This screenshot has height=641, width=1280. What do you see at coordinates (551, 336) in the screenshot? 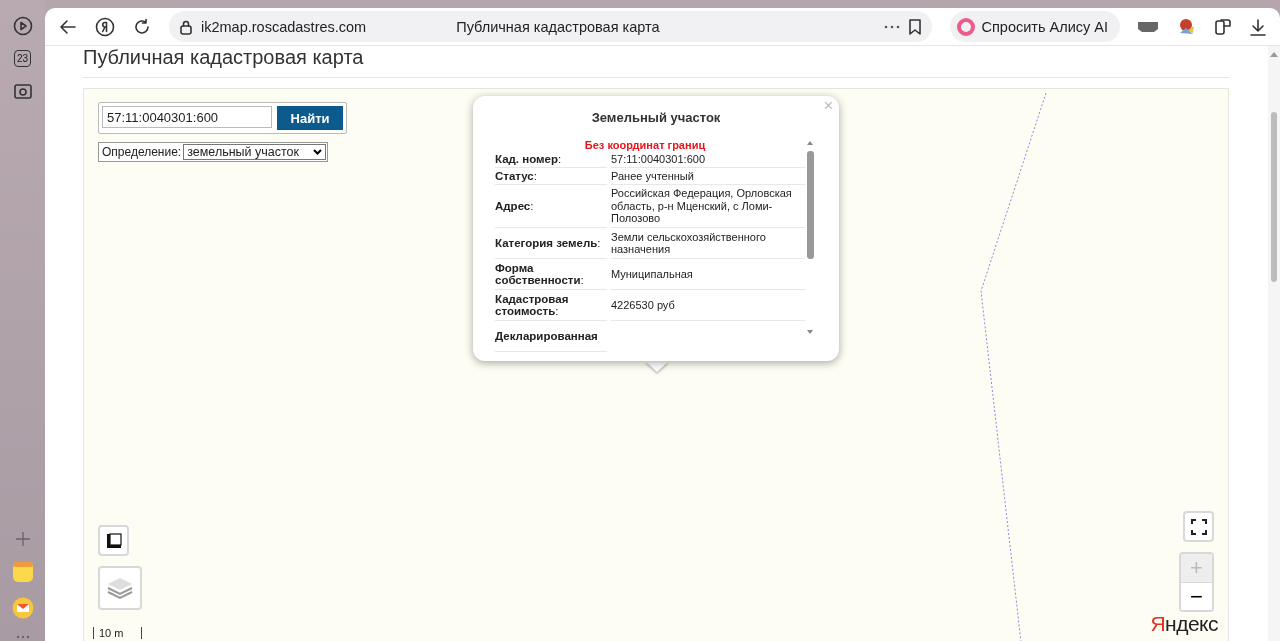
I see `field-label: Декларированная` at bounding box center [551, 336].